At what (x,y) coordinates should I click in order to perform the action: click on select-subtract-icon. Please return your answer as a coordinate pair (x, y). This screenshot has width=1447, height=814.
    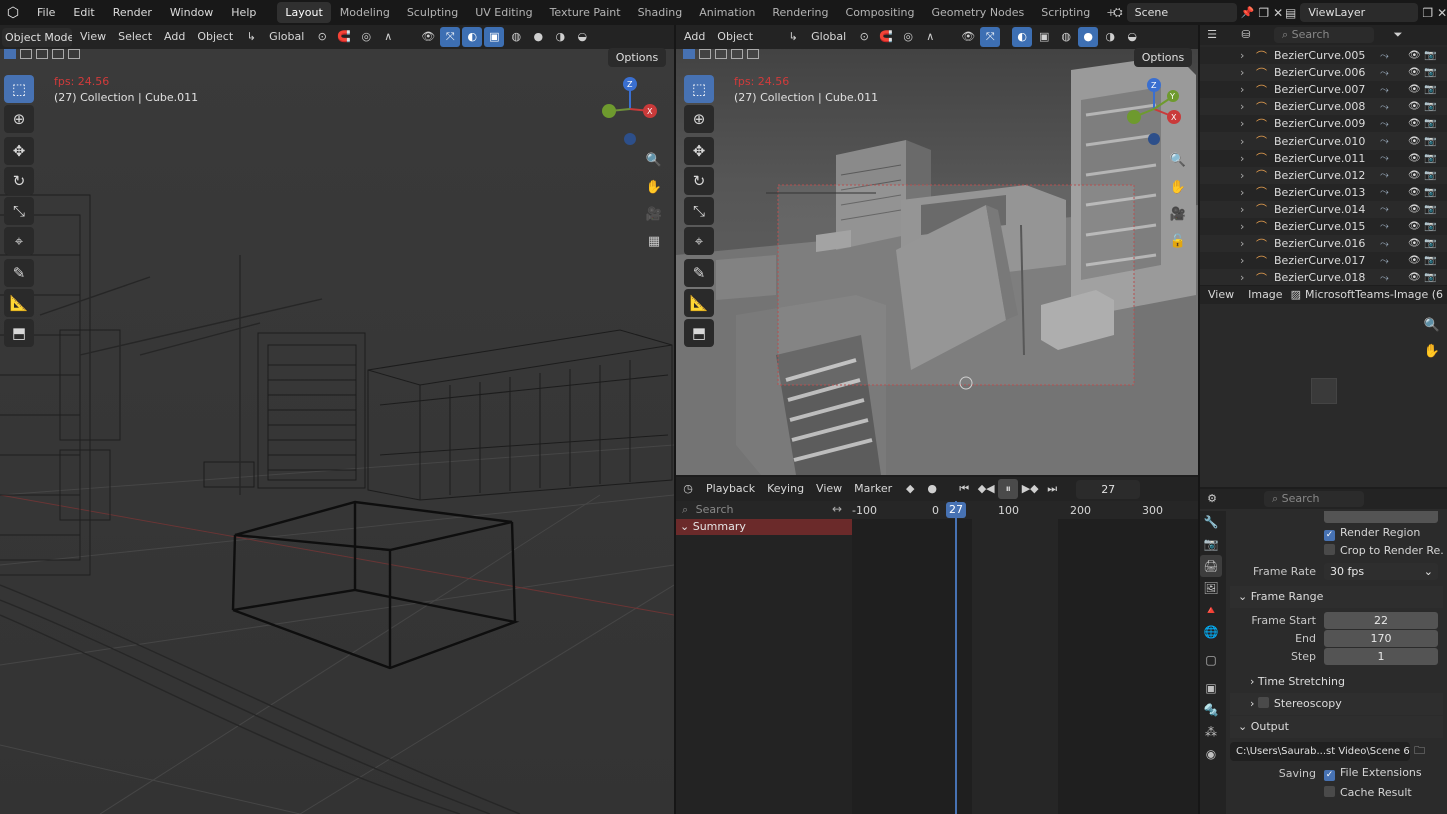
    Looking at the image, I should click on (721, 54).